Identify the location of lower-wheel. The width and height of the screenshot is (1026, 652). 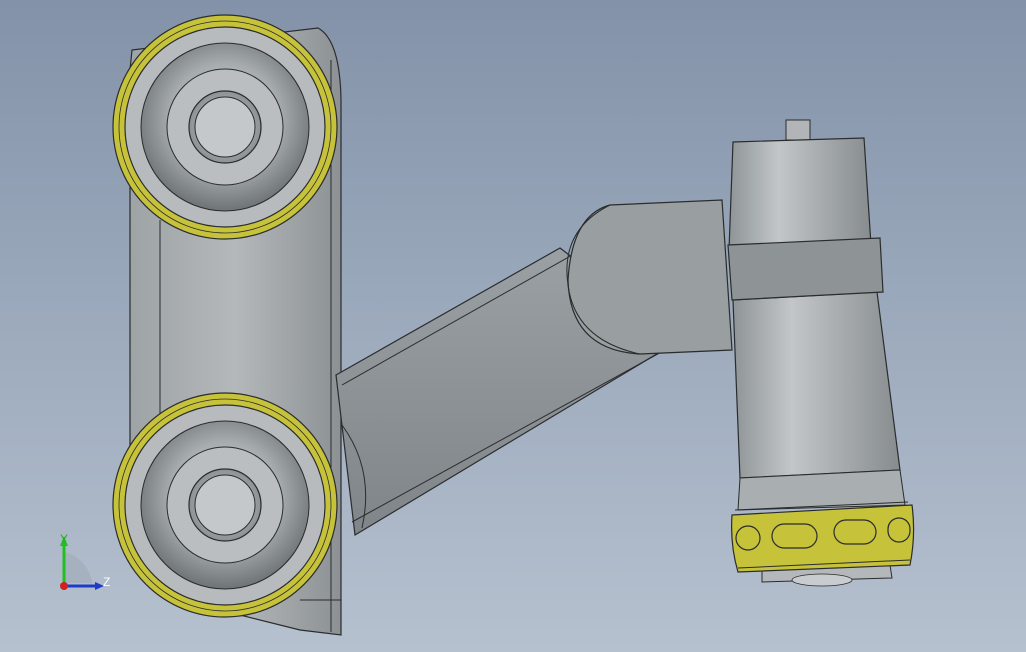
(225, 505).